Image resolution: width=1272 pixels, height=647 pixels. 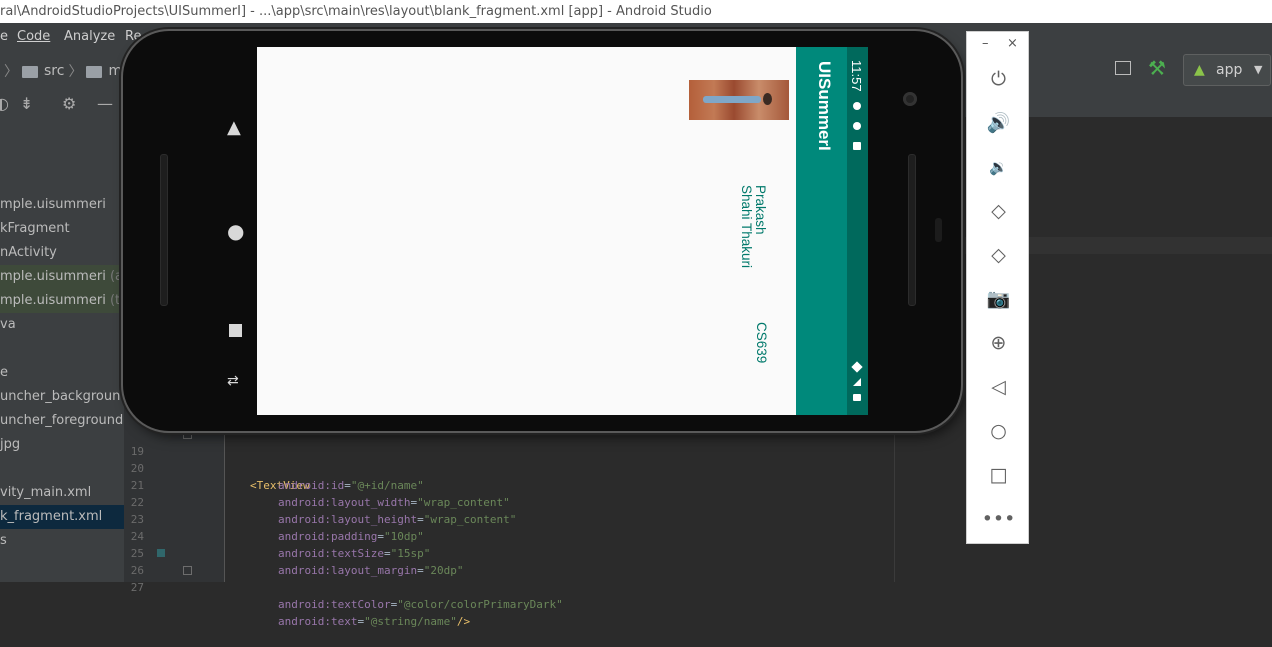 I want to click on signal-icon, so click(x=857, y=382).